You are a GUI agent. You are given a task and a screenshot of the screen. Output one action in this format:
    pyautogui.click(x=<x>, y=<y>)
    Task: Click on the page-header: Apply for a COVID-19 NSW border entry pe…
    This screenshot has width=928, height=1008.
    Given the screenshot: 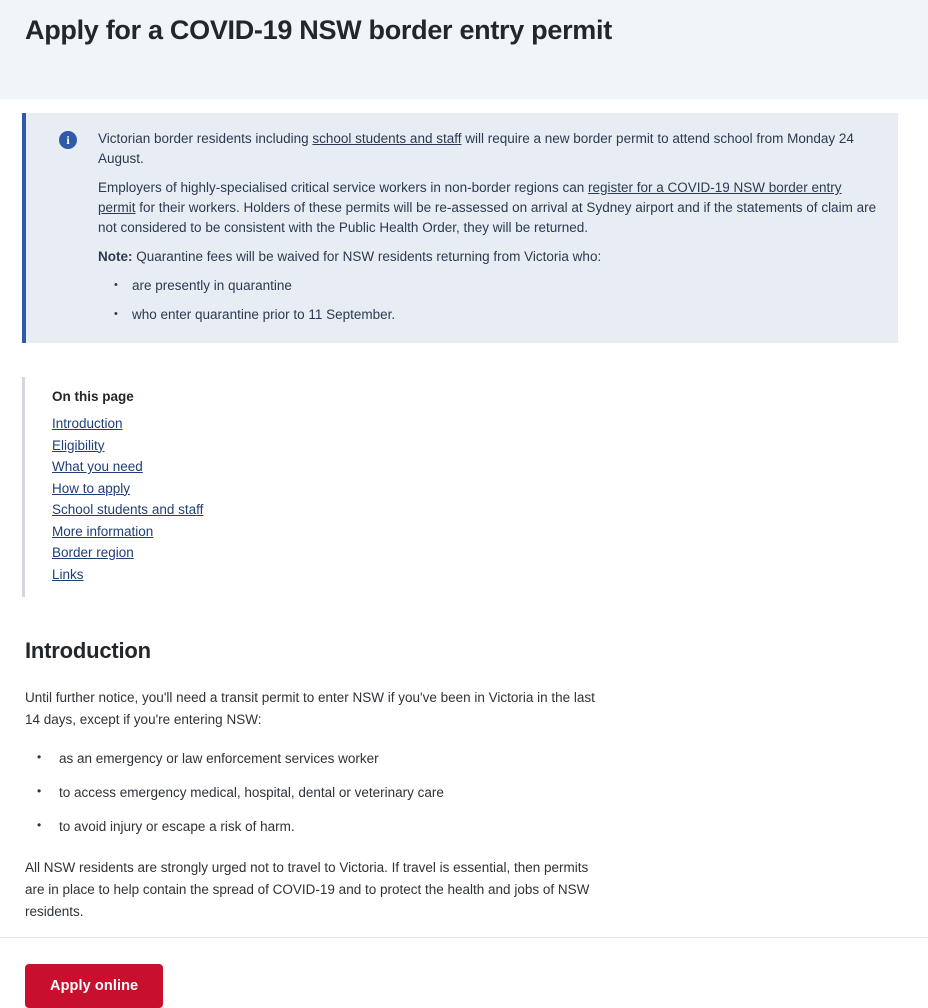 What is the action you would take?
    pyautogui.click(x=464, y=49)
    